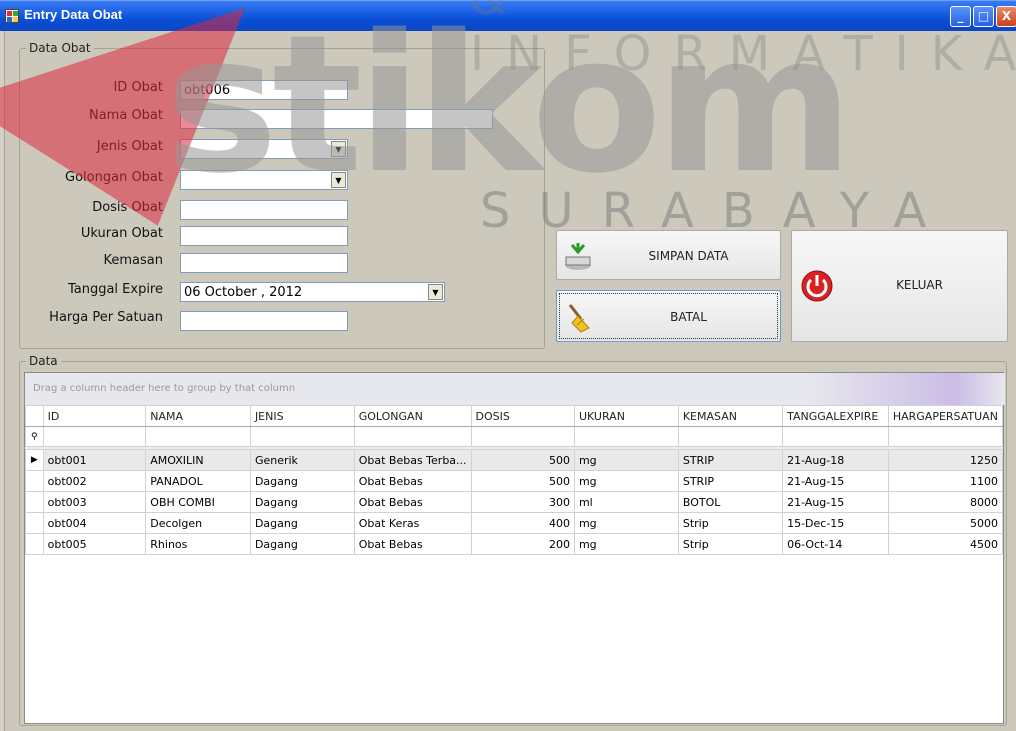 The width and height of the screenshot is (1016, 731). I want to click on column-header-id: ID, so click(94, 416).